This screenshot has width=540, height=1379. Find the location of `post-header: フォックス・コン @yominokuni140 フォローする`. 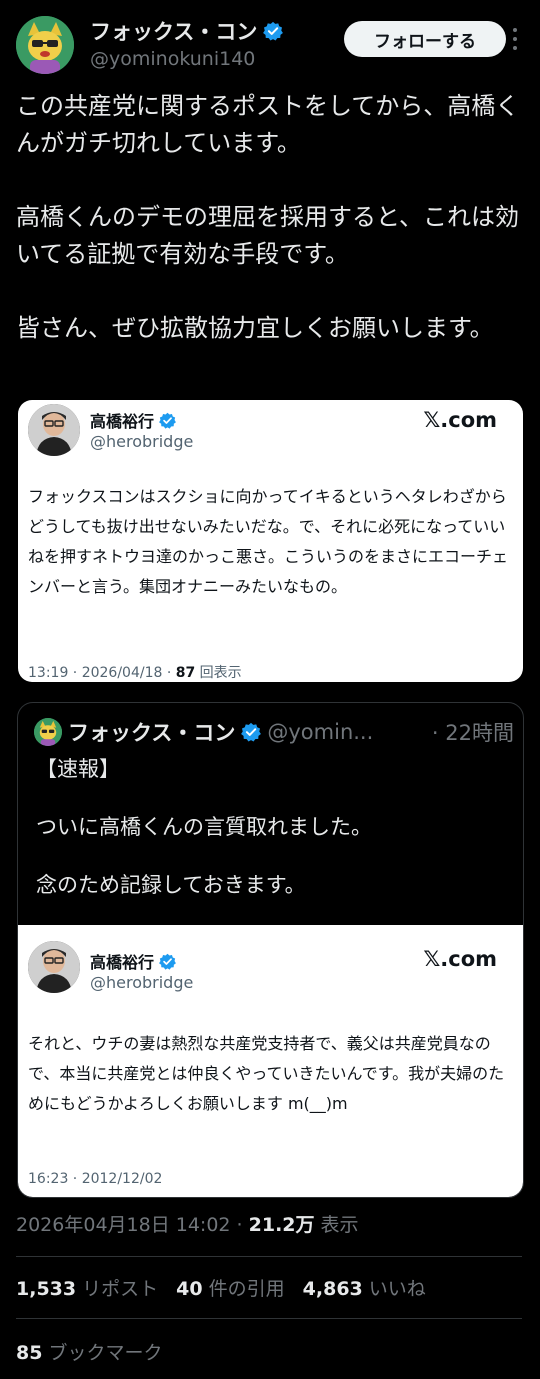

post-header: フォックス・コン @yominokuni140 フォローする is located at coordinates (270, 46).